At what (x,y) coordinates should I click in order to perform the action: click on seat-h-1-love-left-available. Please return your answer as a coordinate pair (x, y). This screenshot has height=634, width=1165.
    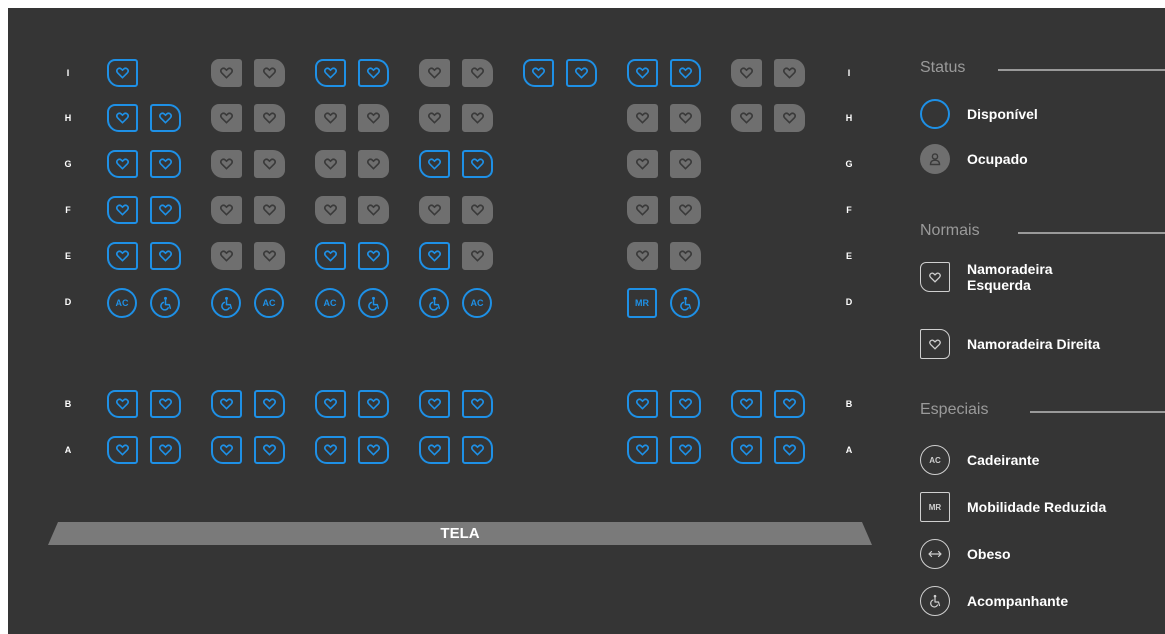
    Looking at the image, I should click on (122, 118).